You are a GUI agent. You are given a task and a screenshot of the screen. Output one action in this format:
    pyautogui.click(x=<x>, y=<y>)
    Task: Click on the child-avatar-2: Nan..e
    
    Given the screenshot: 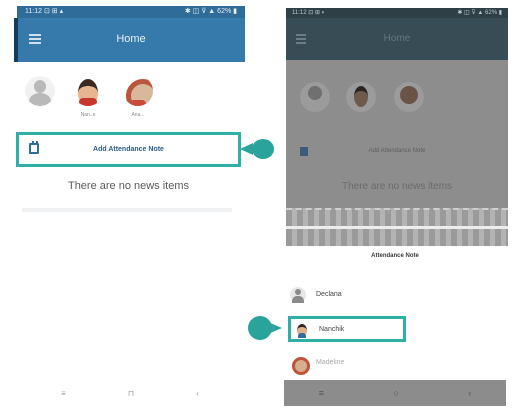 What is the action you would take?
    pyautogui.click(x=88, y=97)
    